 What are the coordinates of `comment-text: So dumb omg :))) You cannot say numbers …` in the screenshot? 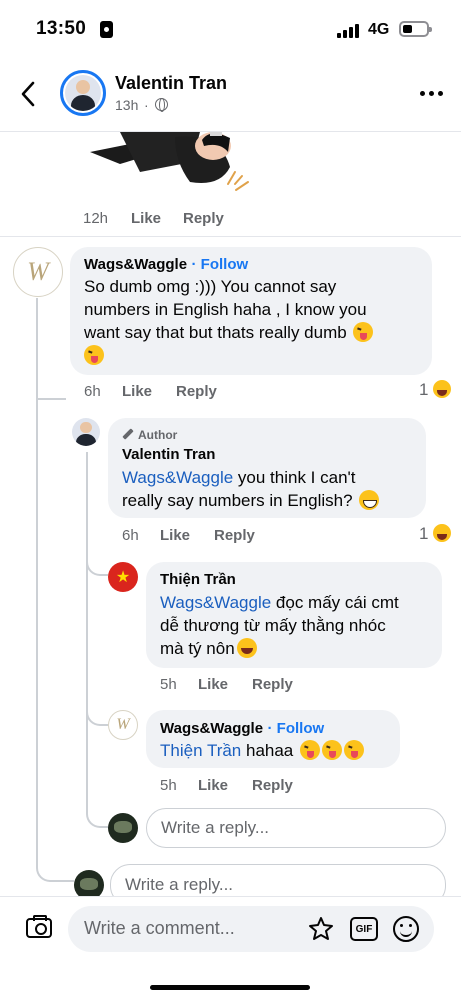 It's located at (254, 321).